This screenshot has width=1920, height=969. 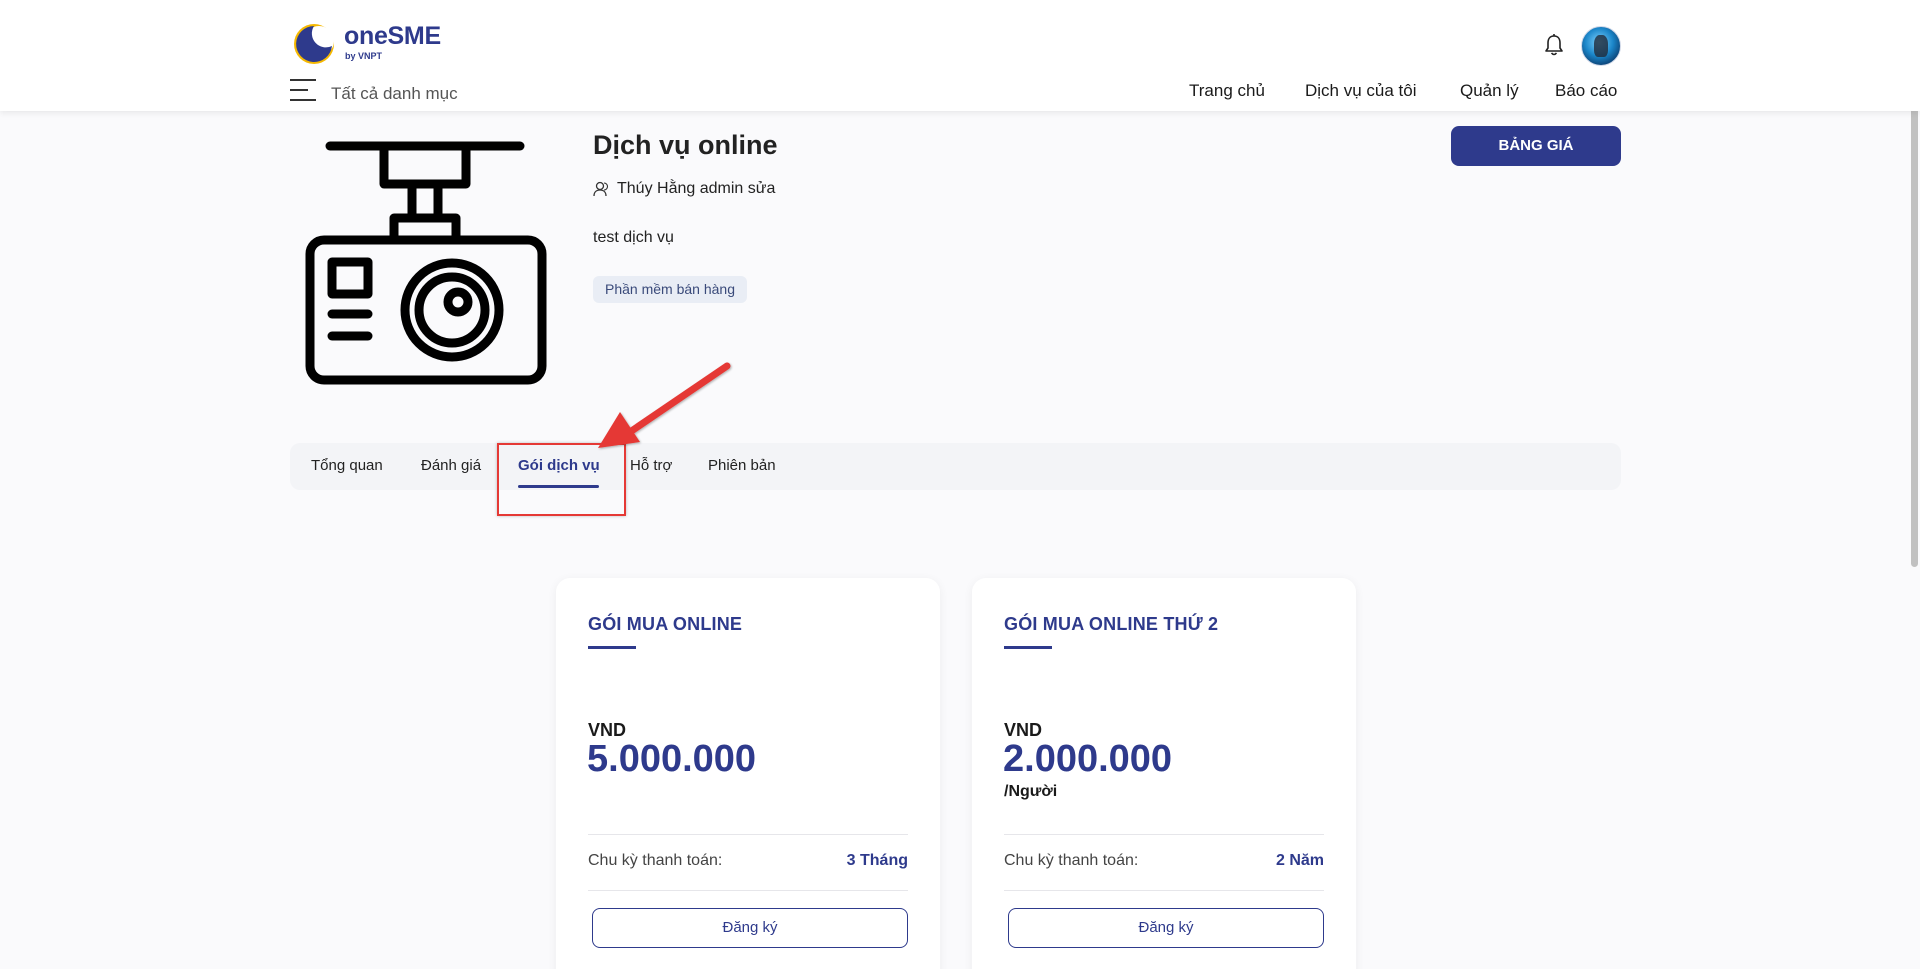 I want to click on author-name: Thúy Hằng admin sửa, so click(x=696, y=188).